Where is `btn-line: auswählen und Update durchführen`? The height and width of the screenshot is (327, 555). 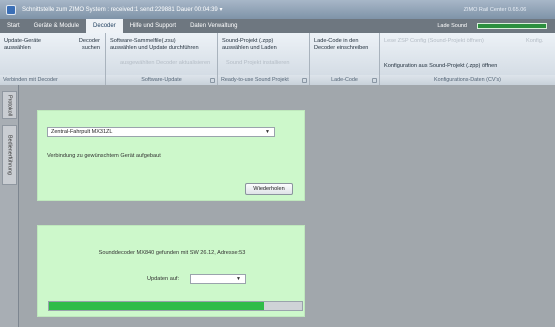 btn-line: auswählen und Update durchführen is located at coordinates (154, 47).